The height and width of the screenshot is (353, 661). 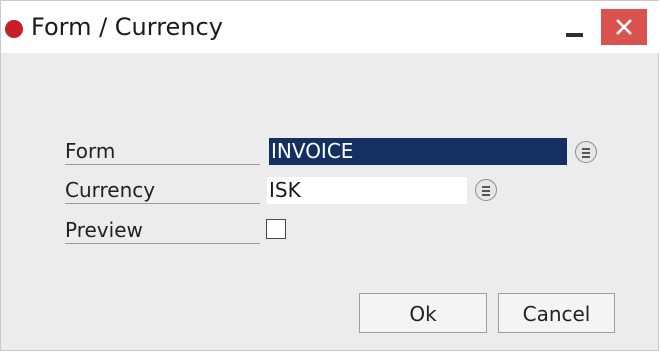 I want to click on close-button, so click(x=624, y=27).